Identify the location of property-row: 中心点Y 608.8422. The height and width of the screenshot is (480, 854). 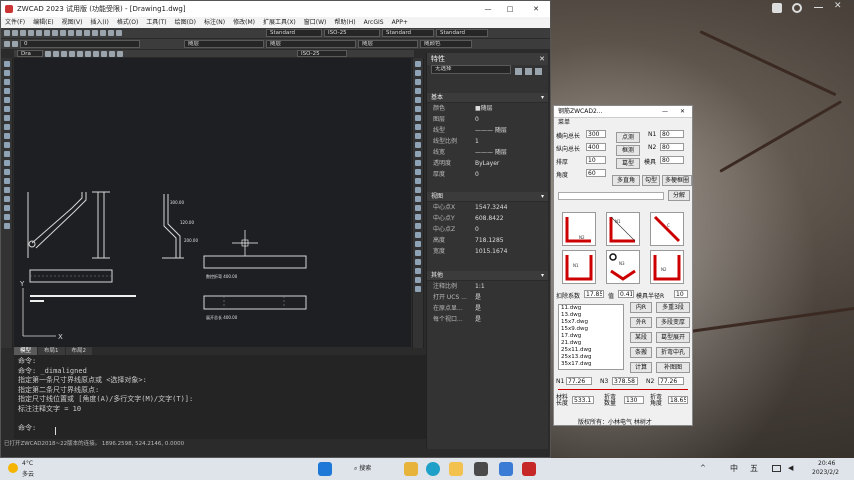
(487, 218).